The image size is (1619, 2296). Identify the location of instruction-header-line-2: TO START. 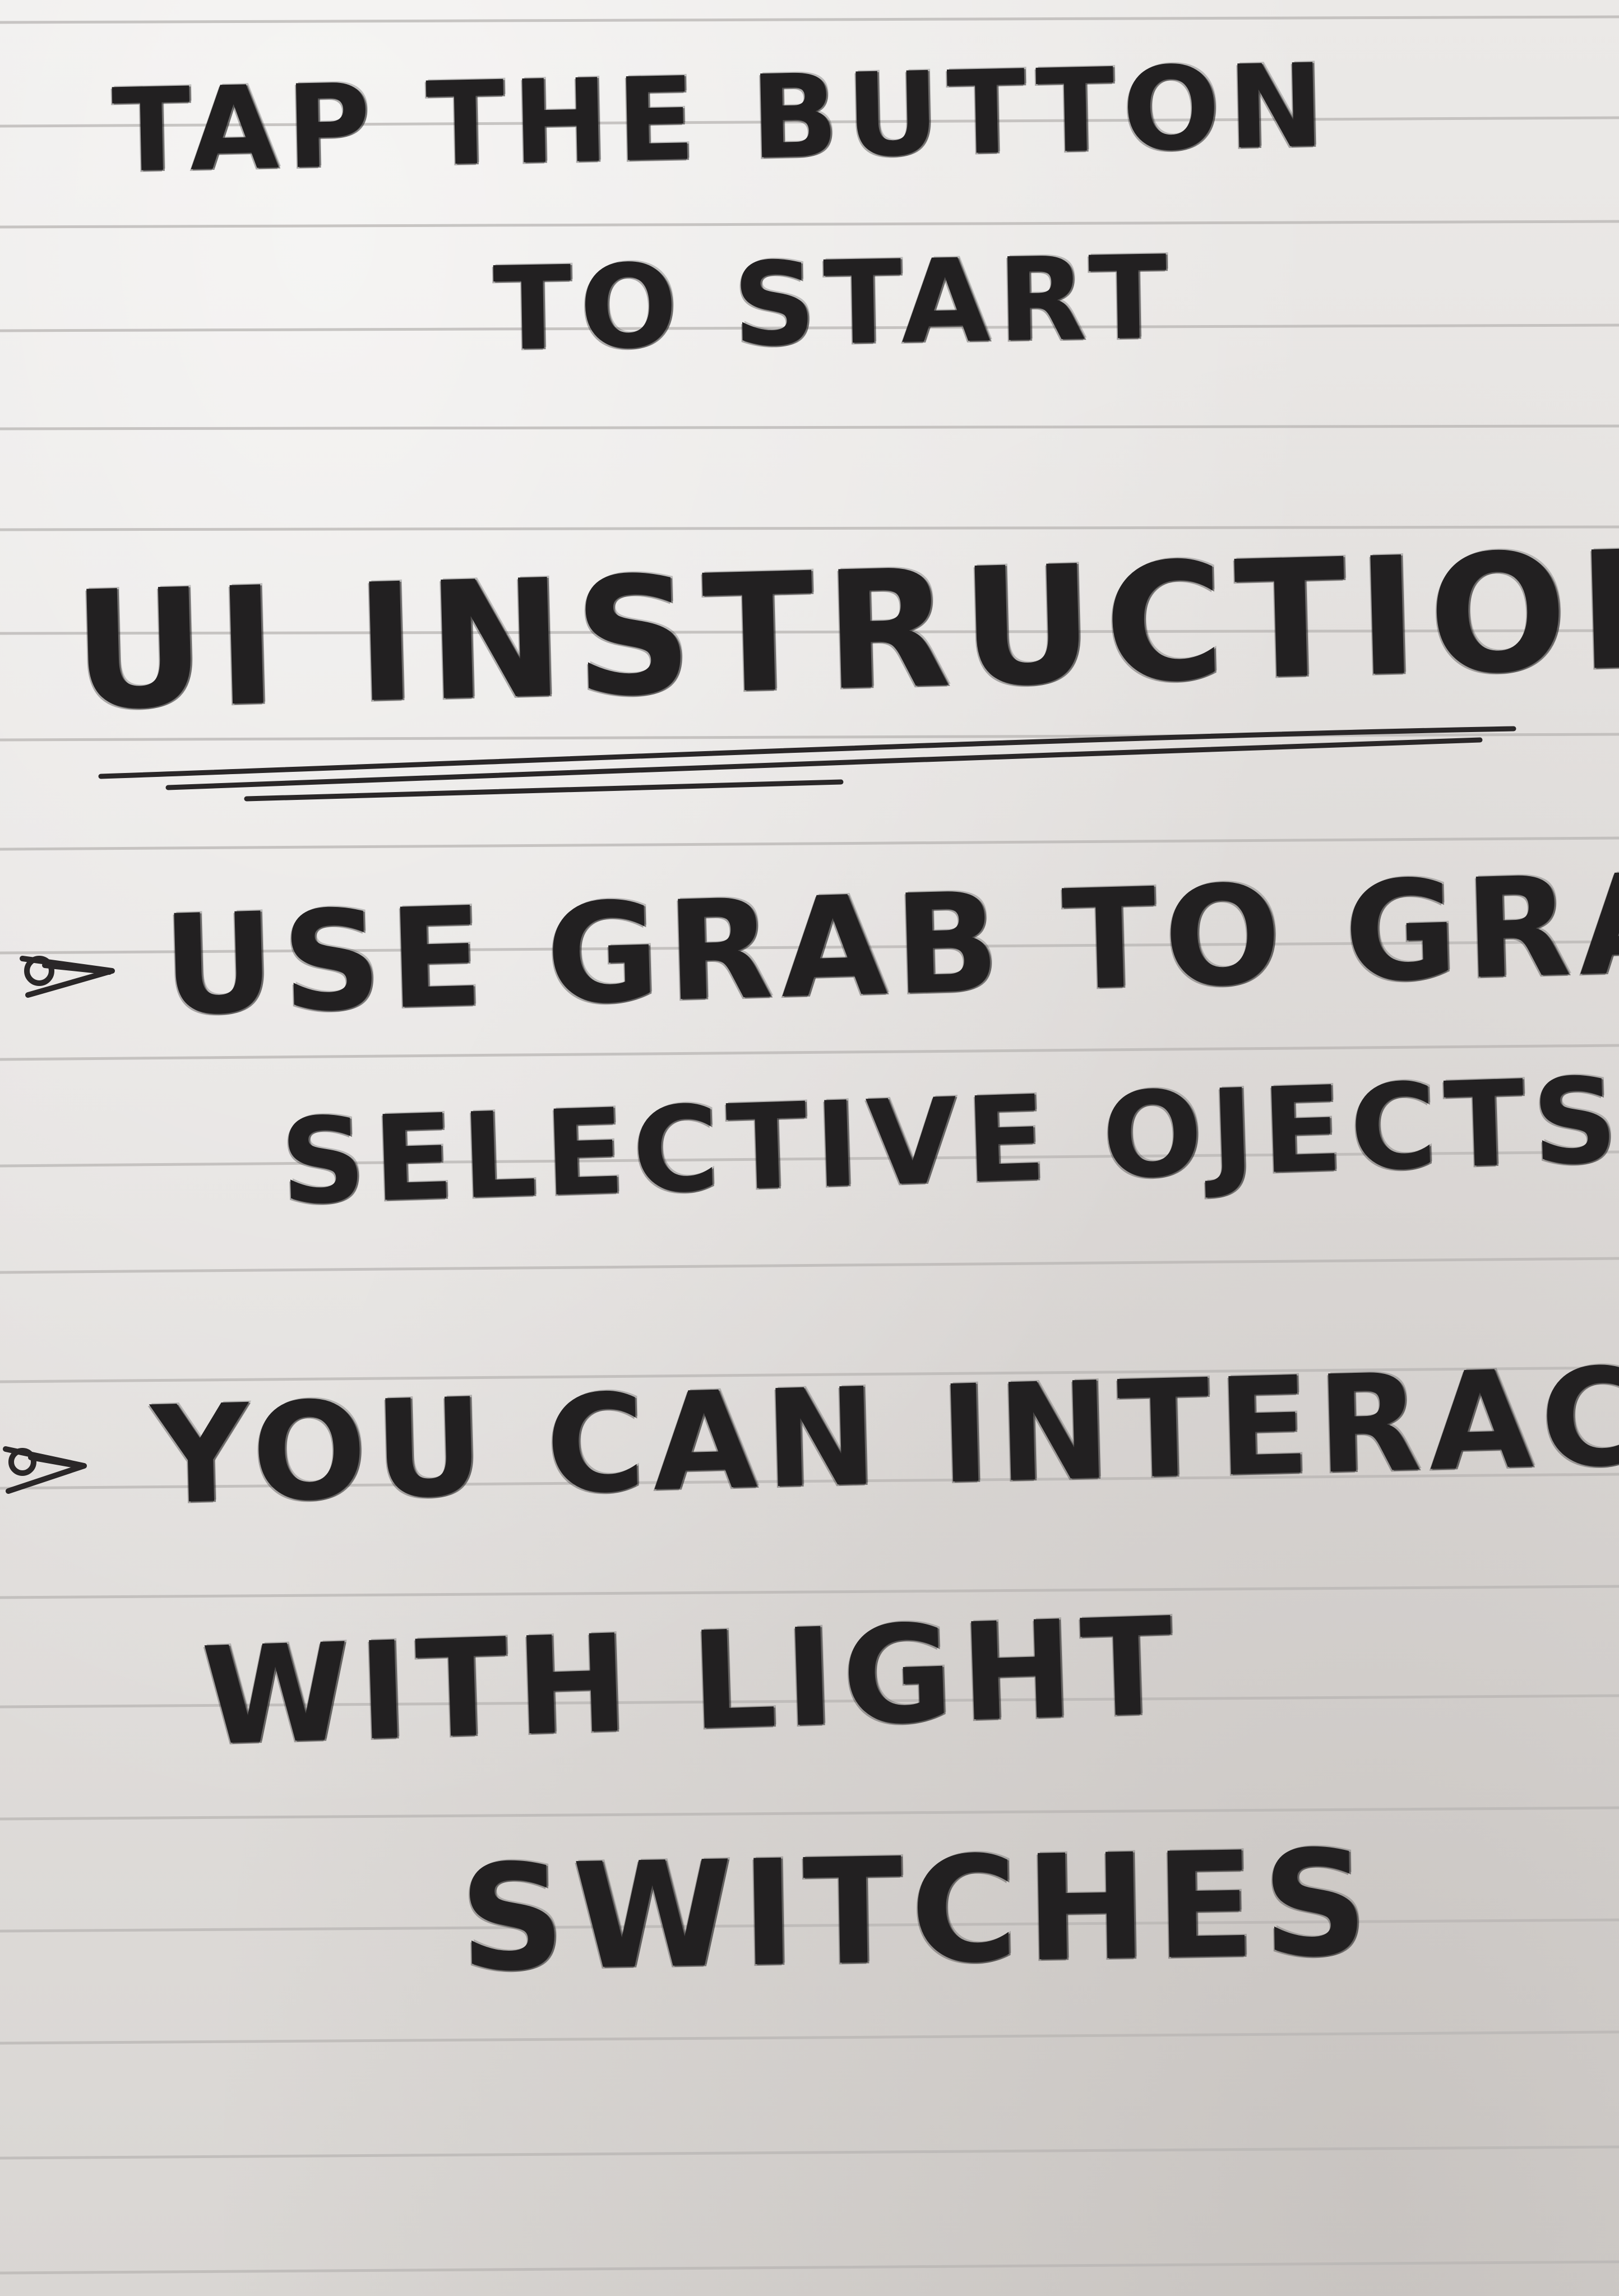
(834, 304).